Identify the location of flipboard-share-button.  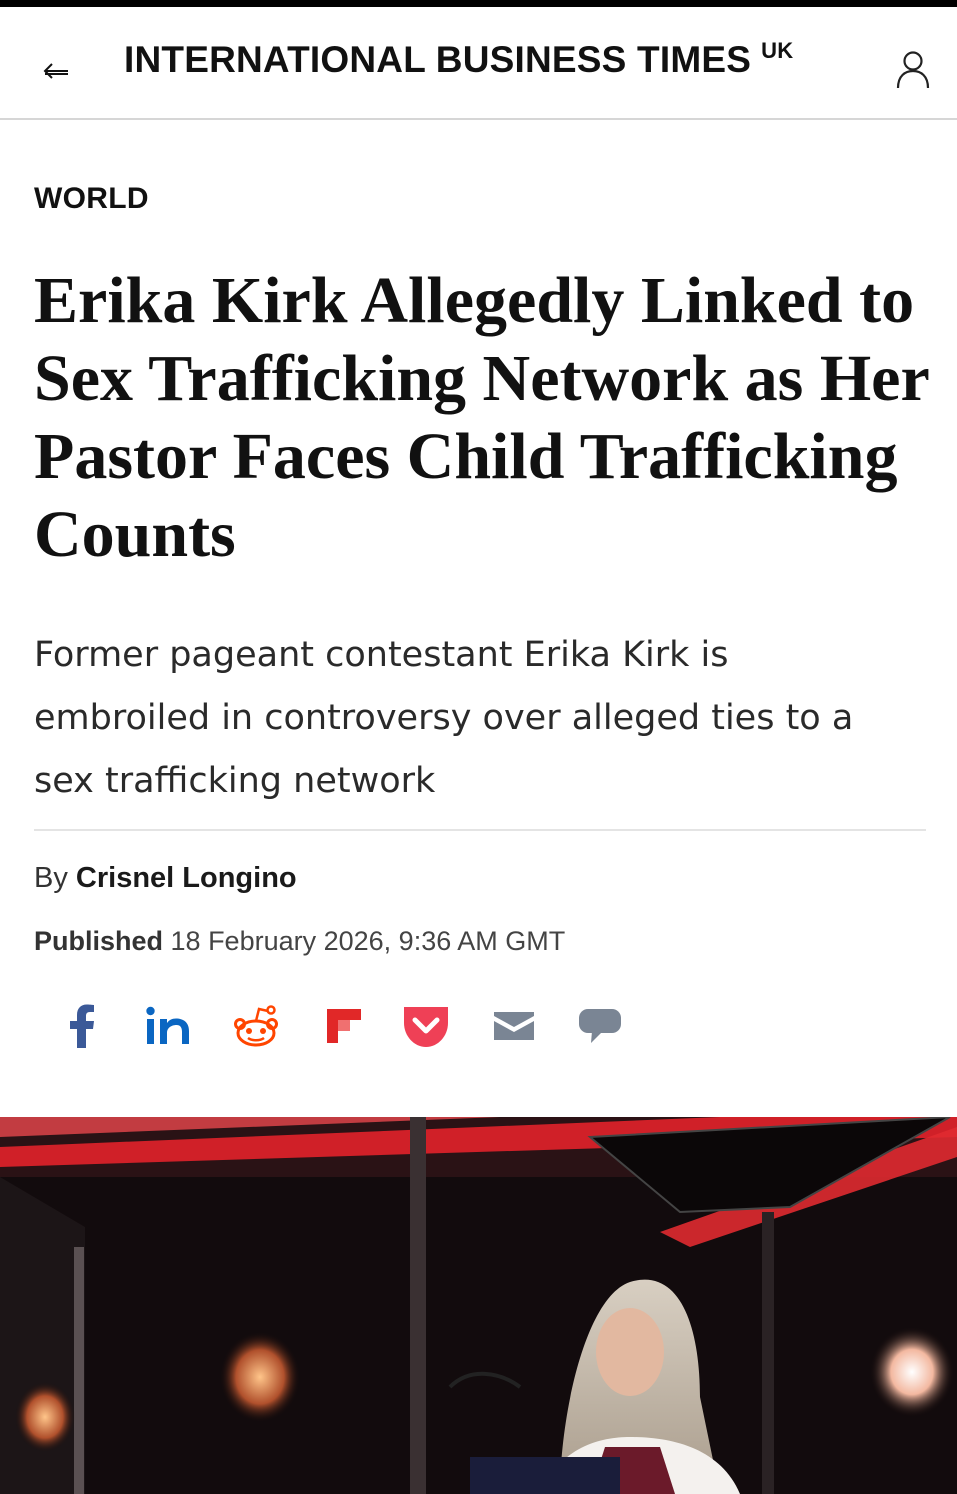
(344, 1026).